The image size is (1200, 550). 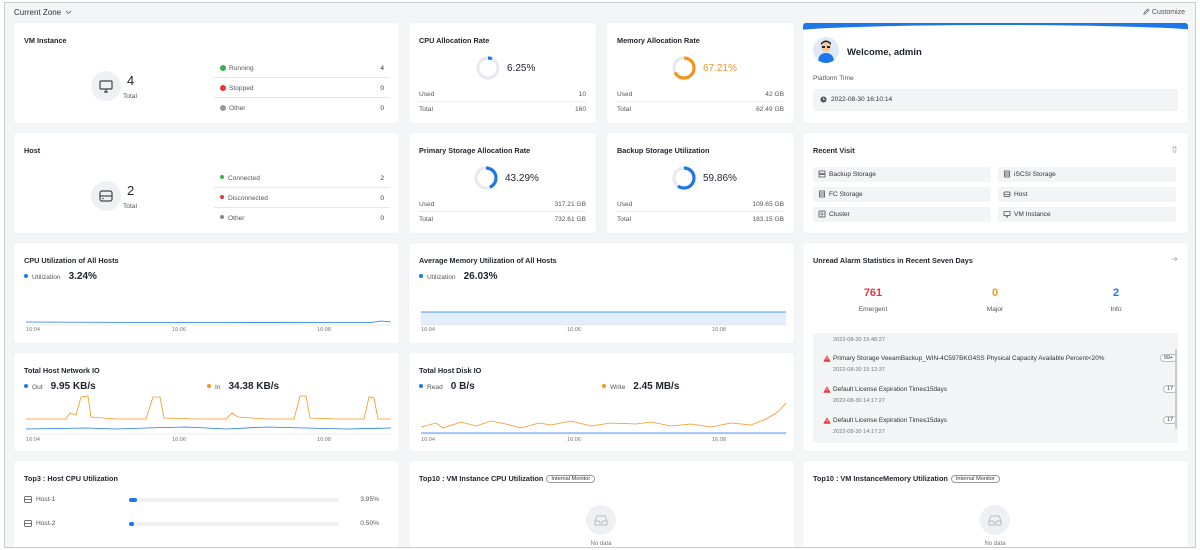 What do you see at coordinates (426, 219) in the screenshot?
I see `primary-total-label: Total` at bounding box center [426, 219].